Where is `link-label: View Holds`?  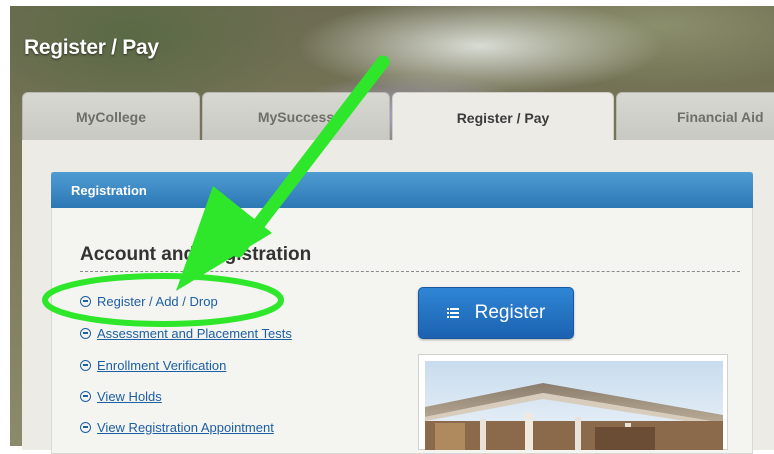 link-label: View Holds is located at coordinates (129, 396).